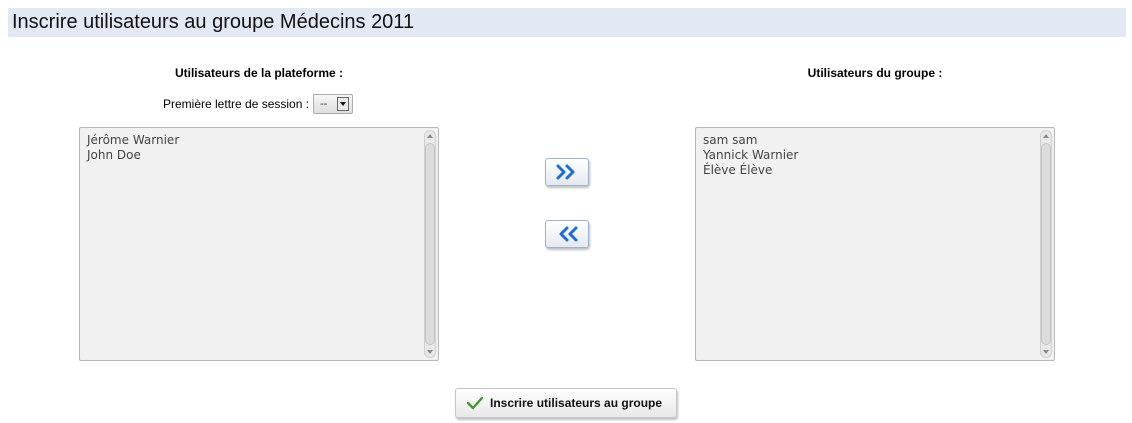 This screenshot has width=1132, height=423. Describe the element at coordinates (869, 140) in the screenshot. I see `list-item: sam sam` at that location.